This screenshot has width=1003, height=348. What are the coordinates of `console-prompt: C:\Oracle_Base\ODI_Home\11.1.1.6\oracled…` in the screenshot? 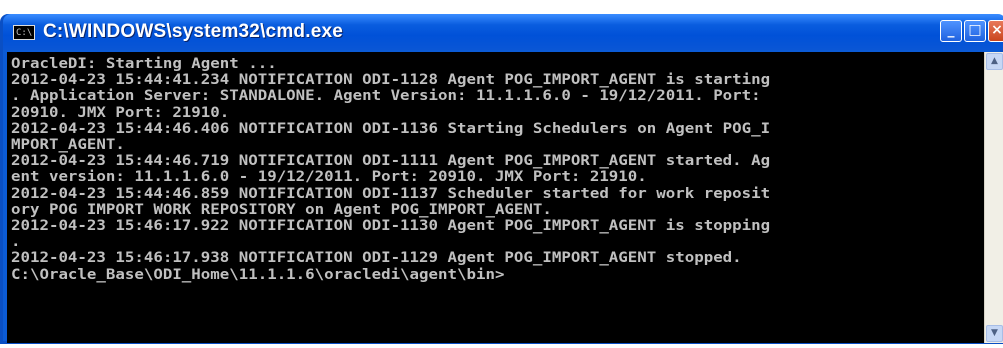 It's located at (497, 274).